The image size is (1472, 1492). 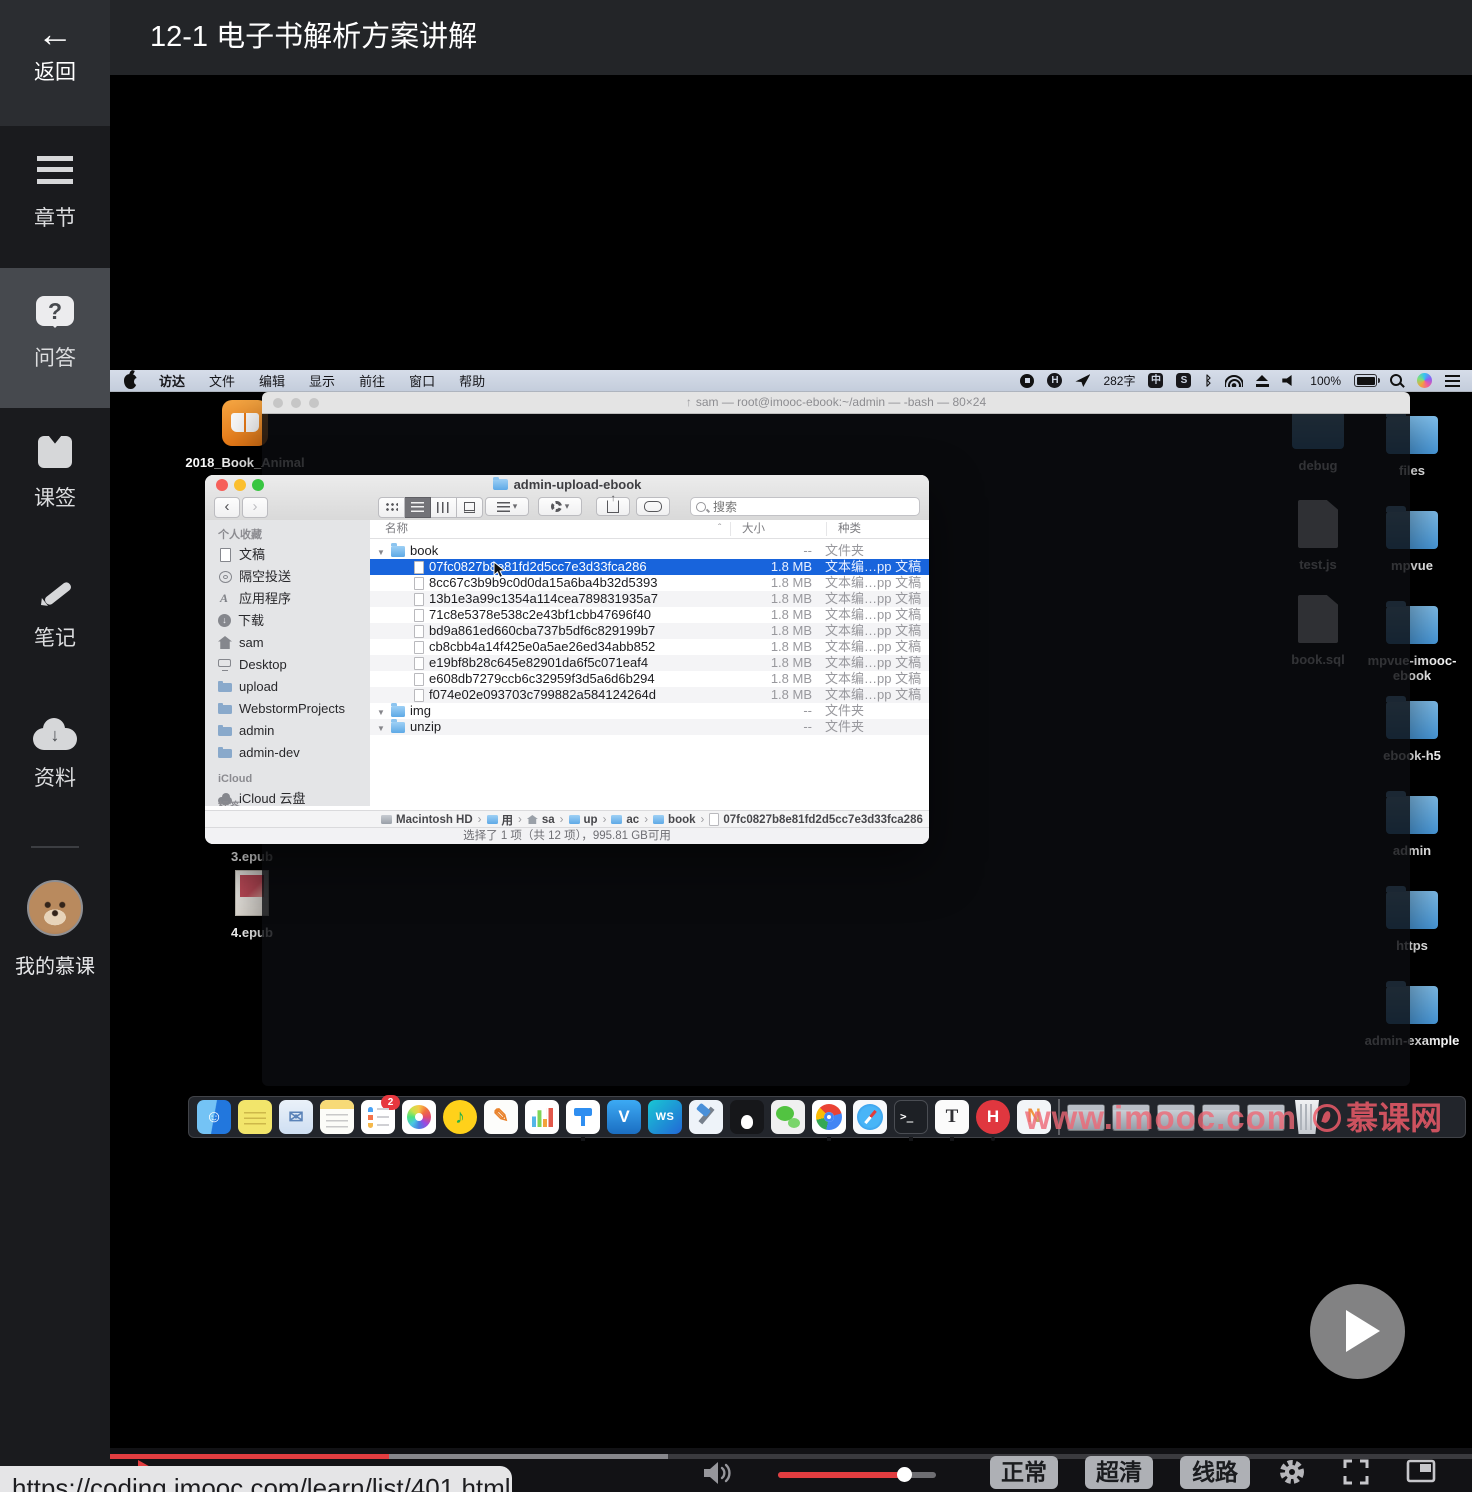 I want to click on file-row: book -- 文件夹, so click(x=649, y=551).